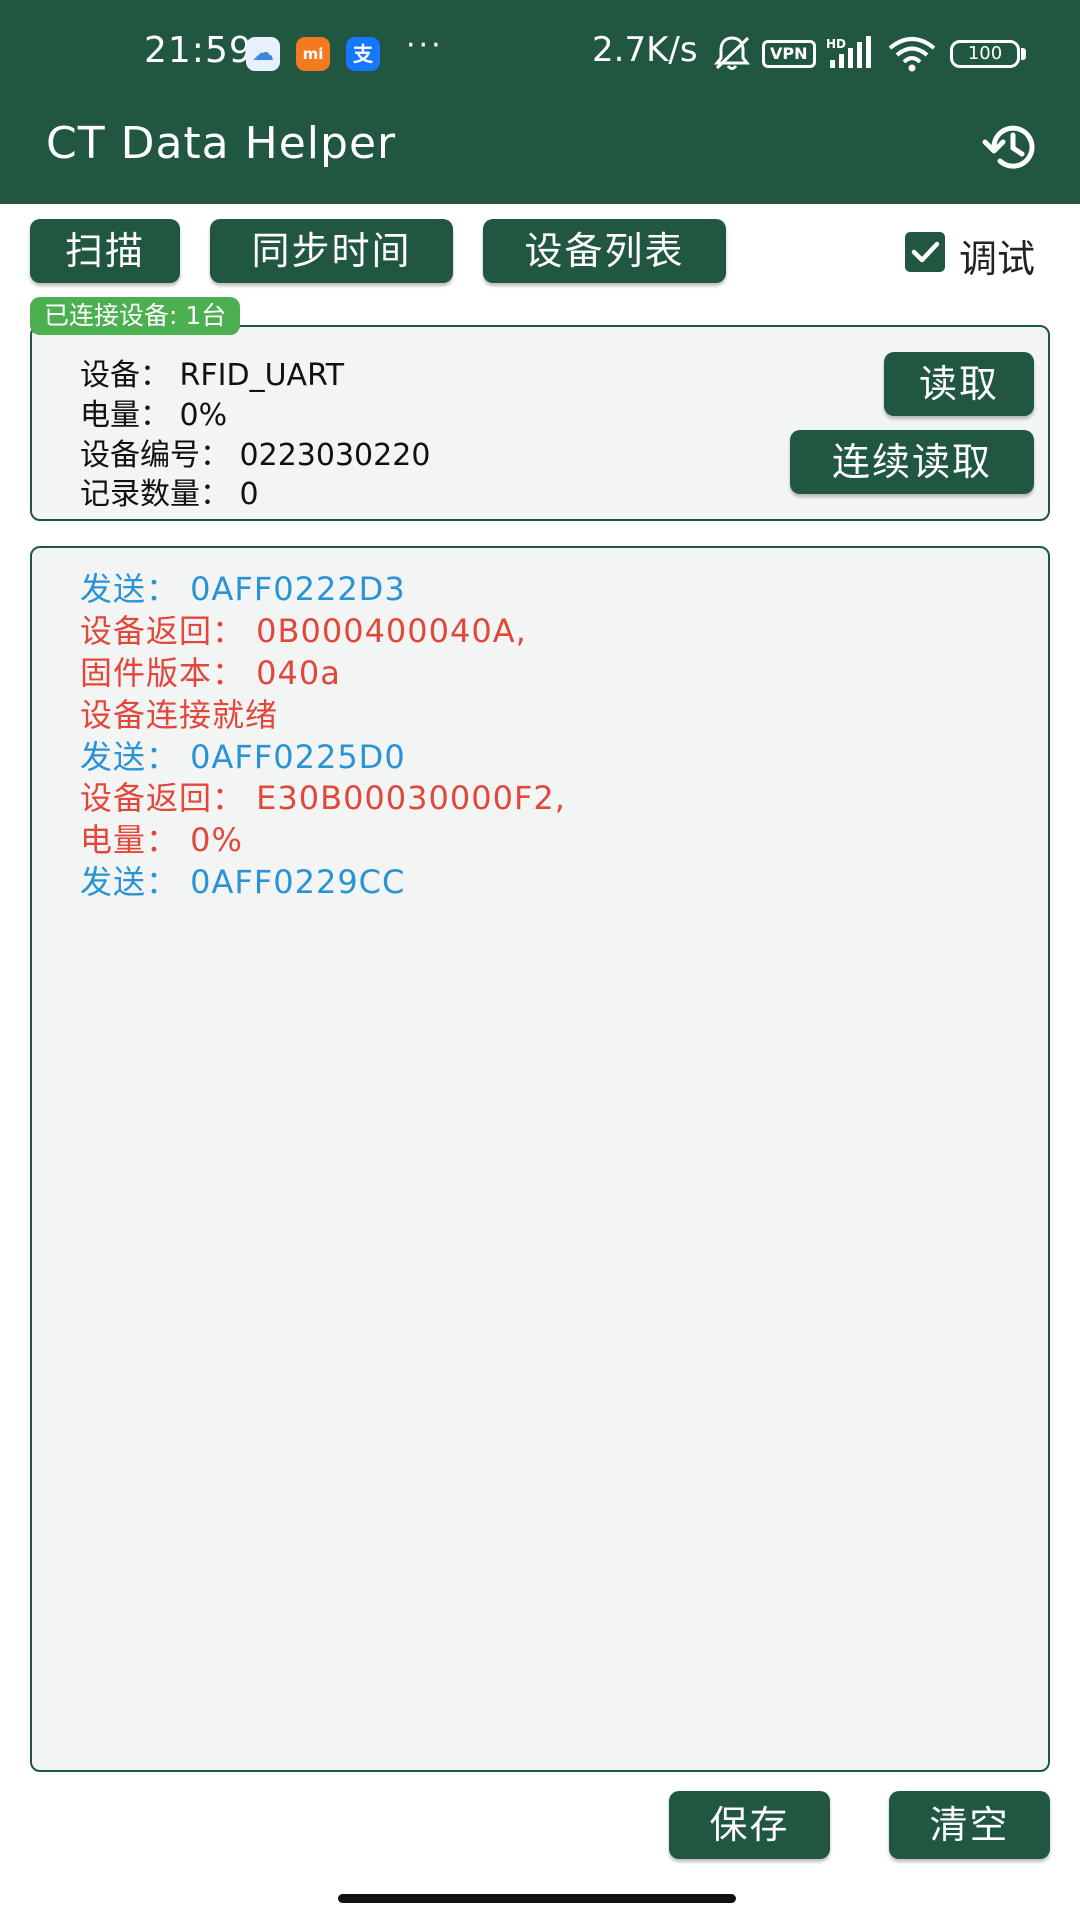 The height and width of the screenshot is (1920, 1080). What do you see at coordinates (154, 415) in the screenshot?
I see `device-battery: 电量： 0%` at bounding box center [154, 415].